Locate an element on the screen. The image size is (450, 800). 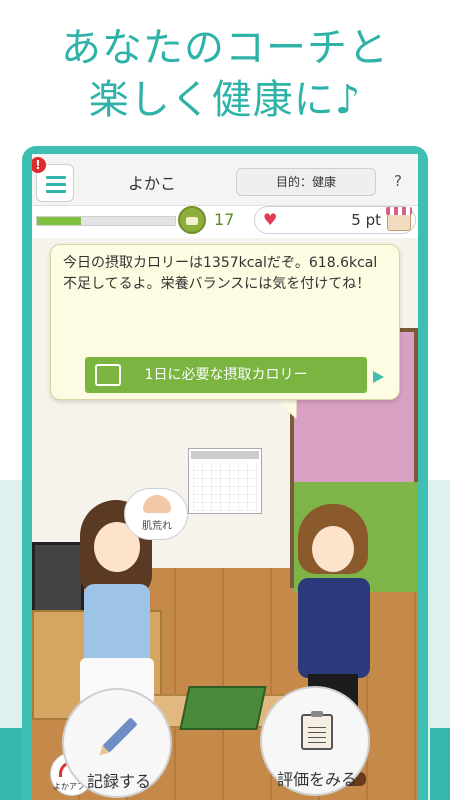
daily-calorie-button: 1日に必要な摂取カロリー is located at coordinates (226, 375).